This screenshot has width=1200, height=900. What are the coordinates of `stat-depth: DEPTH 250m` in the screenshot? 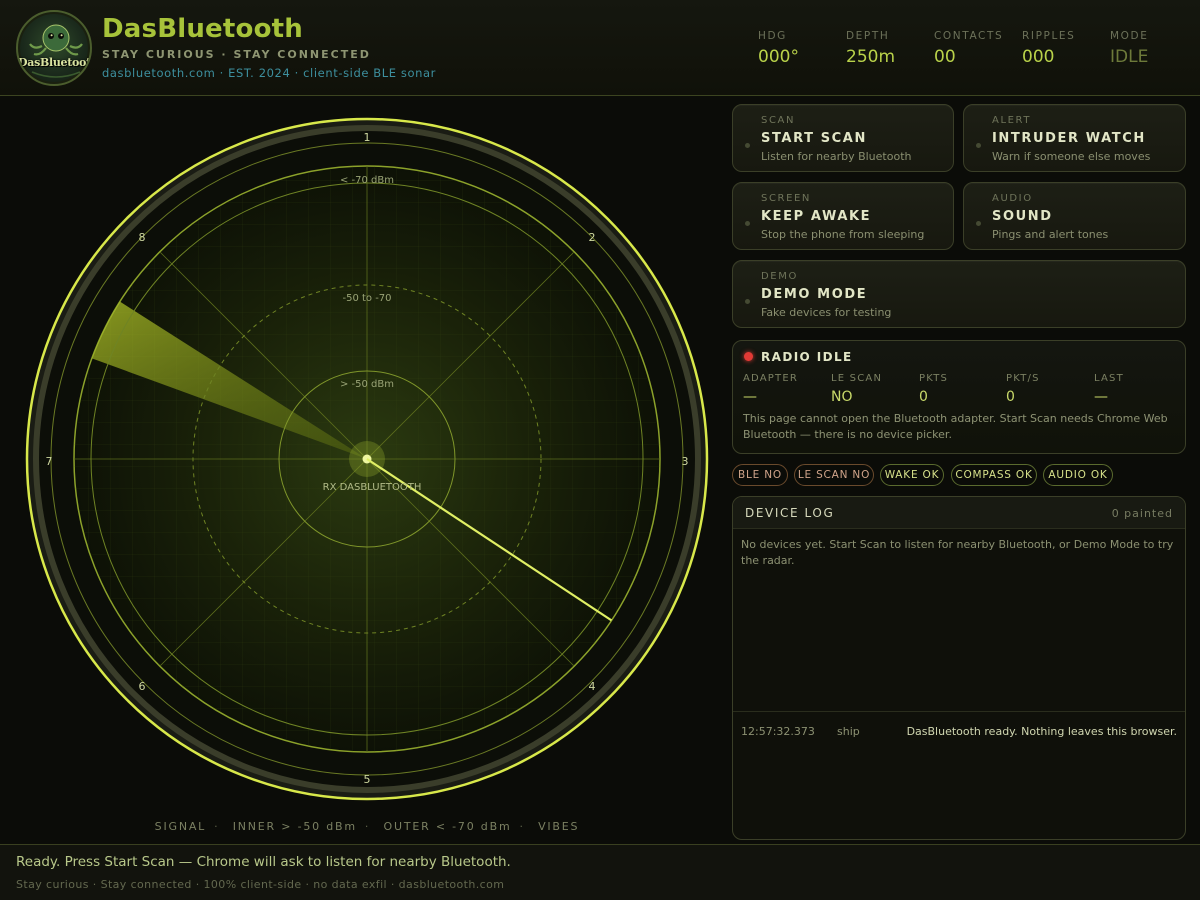 It's located at (891, 48).